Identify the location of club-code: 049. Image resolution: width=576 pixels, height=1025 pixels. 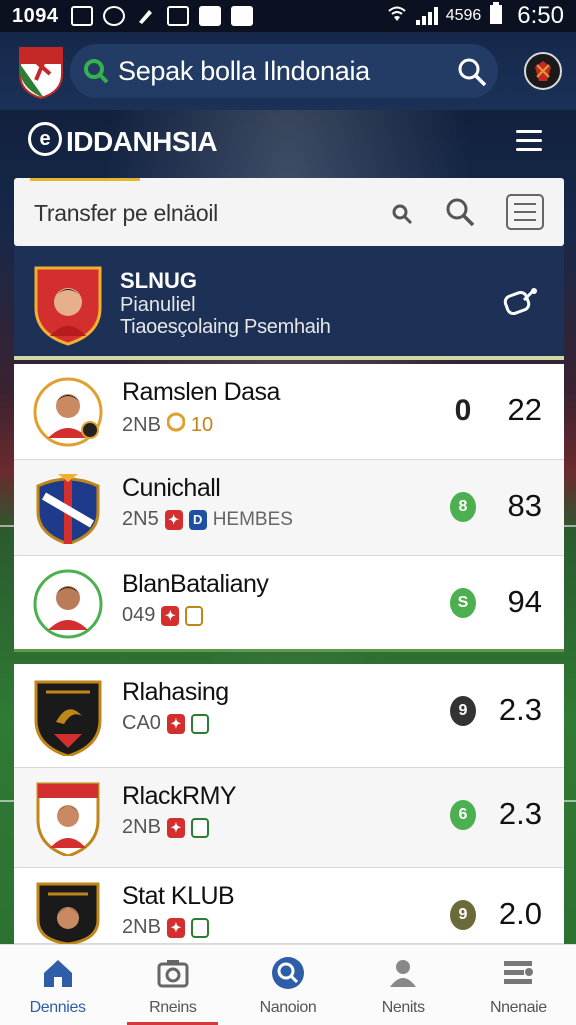
(139, 615).